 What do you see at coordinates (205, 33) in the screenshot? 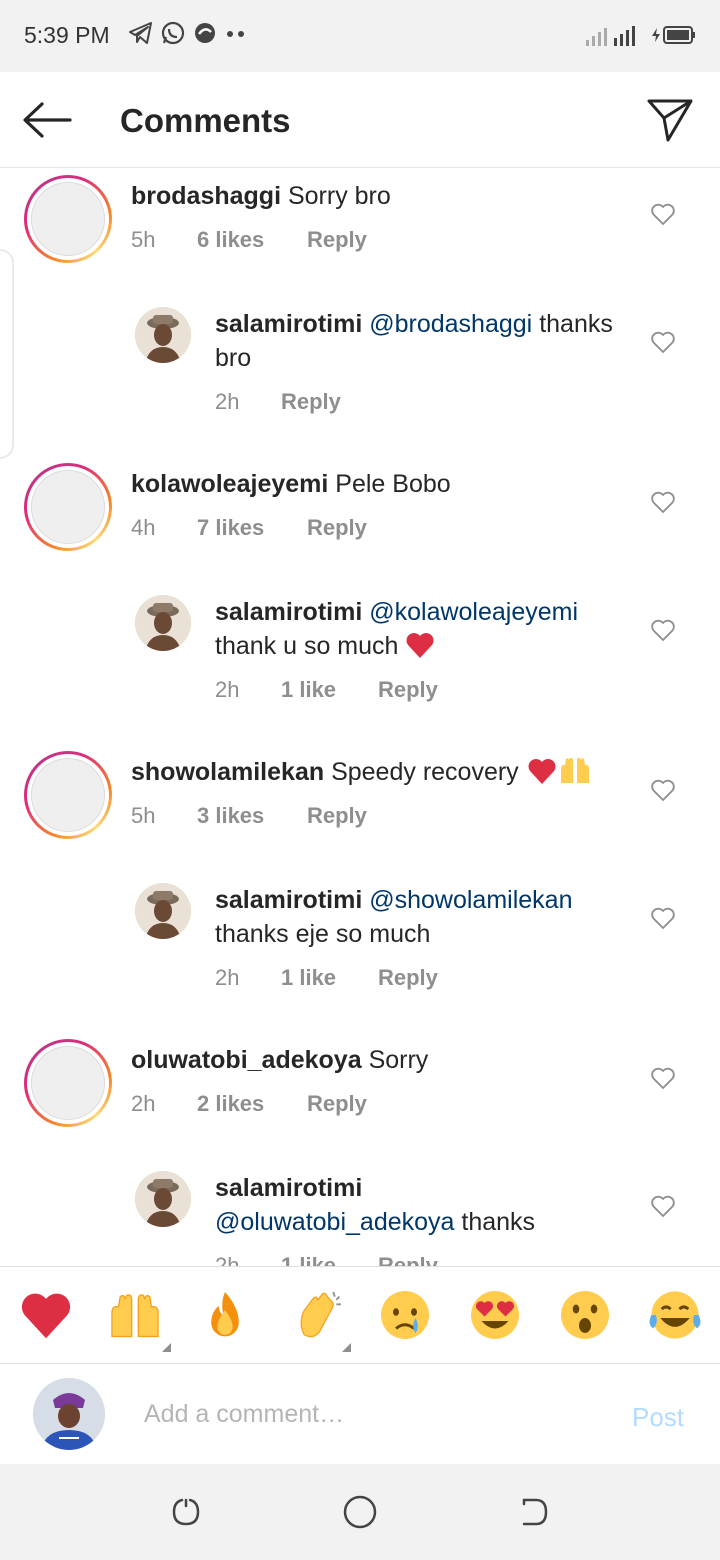
I see `app-notification-icon` at bounding box center [205, 33].